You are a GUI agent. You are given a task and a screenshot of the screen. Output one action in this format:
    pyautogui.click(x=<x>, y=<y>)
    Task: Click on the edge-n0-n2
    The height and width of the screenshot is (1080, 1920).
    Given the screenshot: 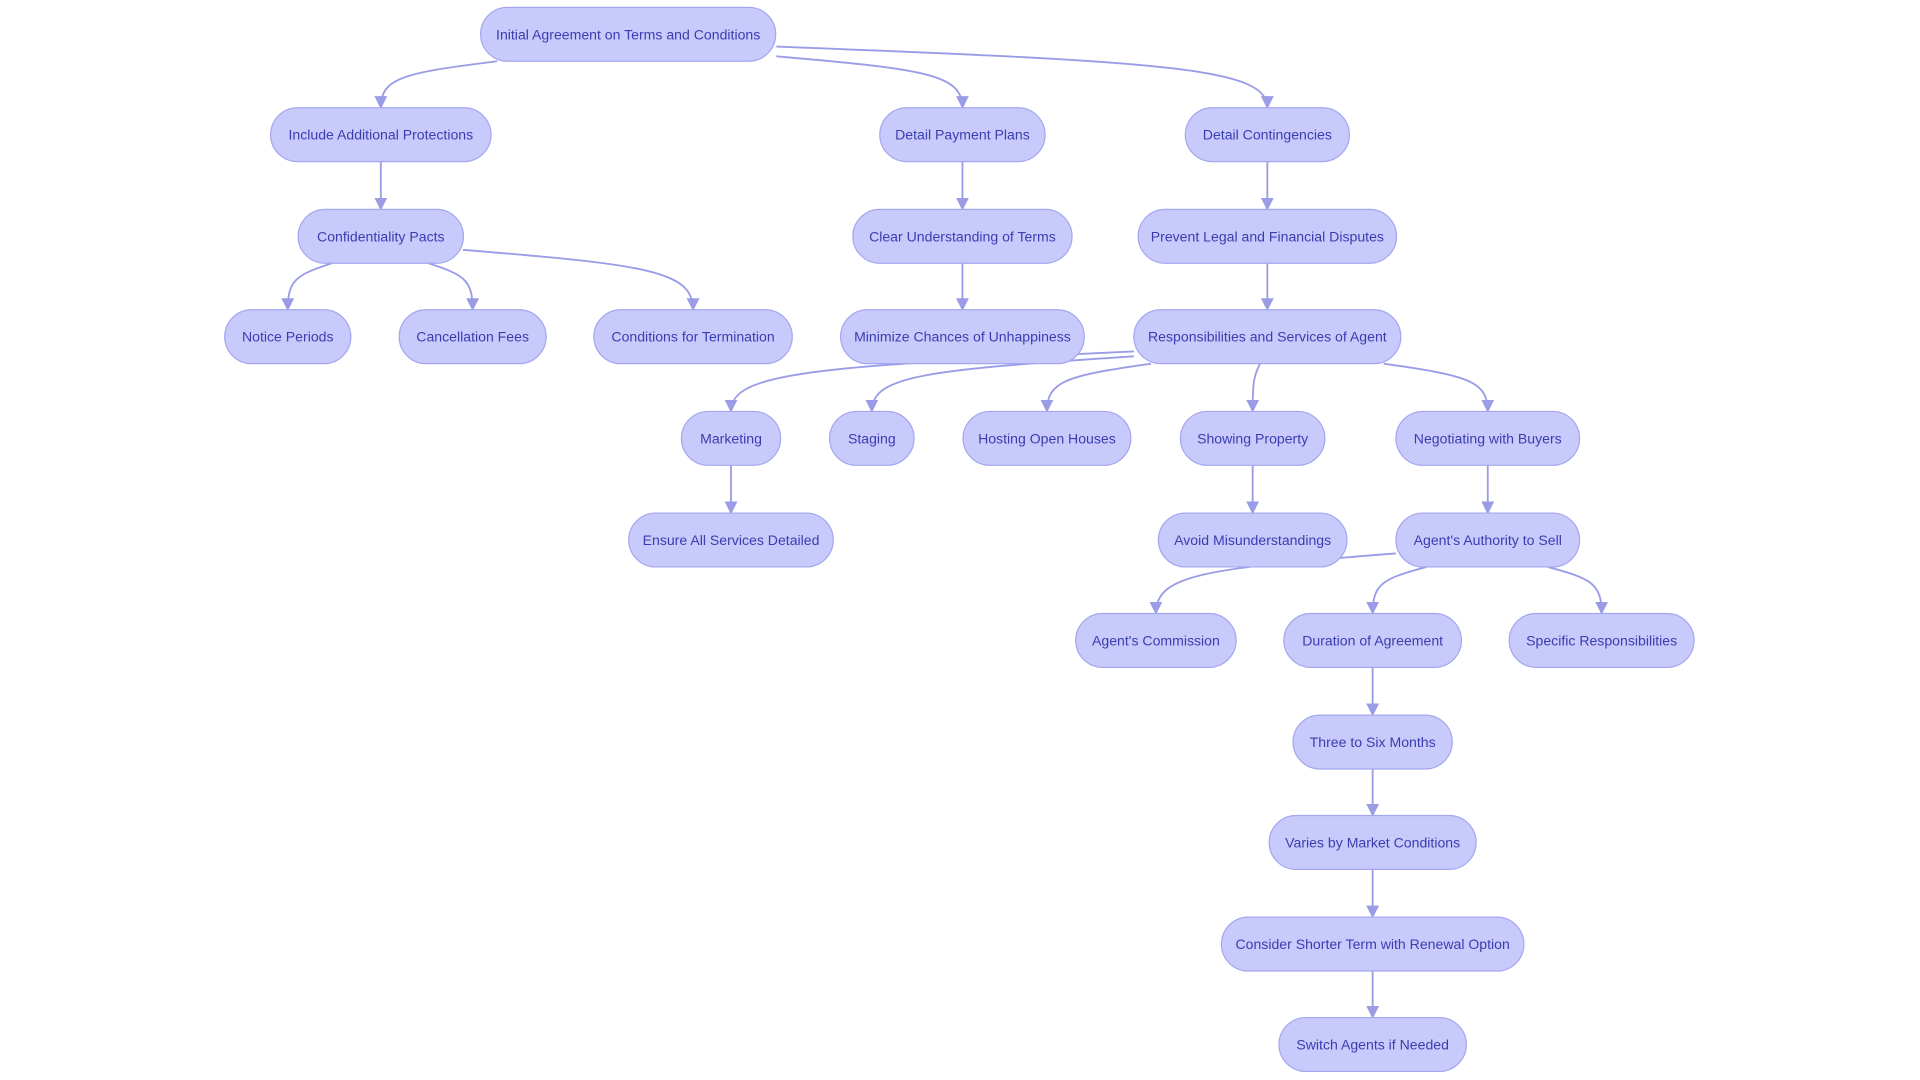 What is the action you would take?
    pyautogui.click(x=872, y=82)
    